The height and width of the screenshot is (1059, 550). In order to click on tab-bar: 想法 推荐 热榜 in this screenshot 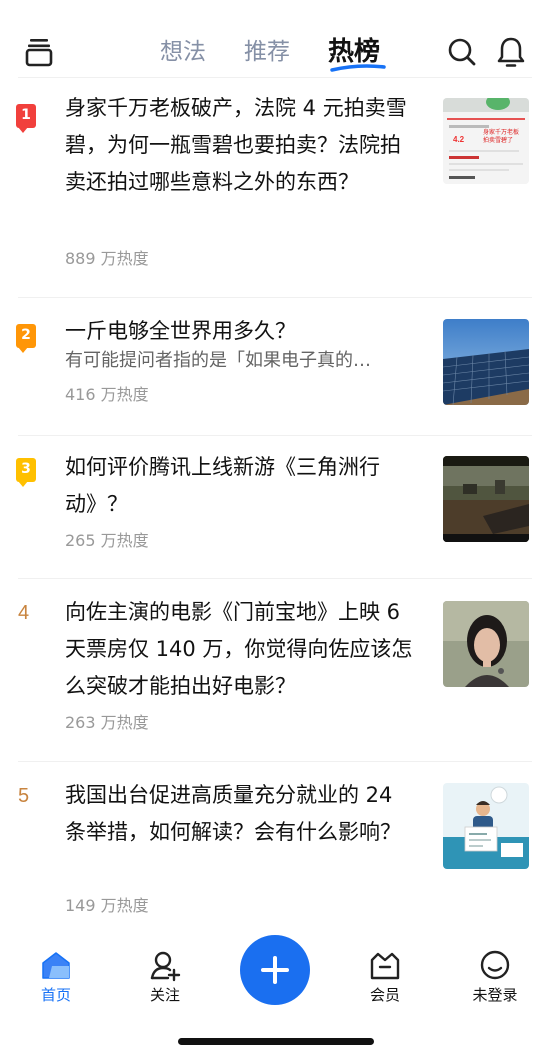, I will do `click(286, 53)`.